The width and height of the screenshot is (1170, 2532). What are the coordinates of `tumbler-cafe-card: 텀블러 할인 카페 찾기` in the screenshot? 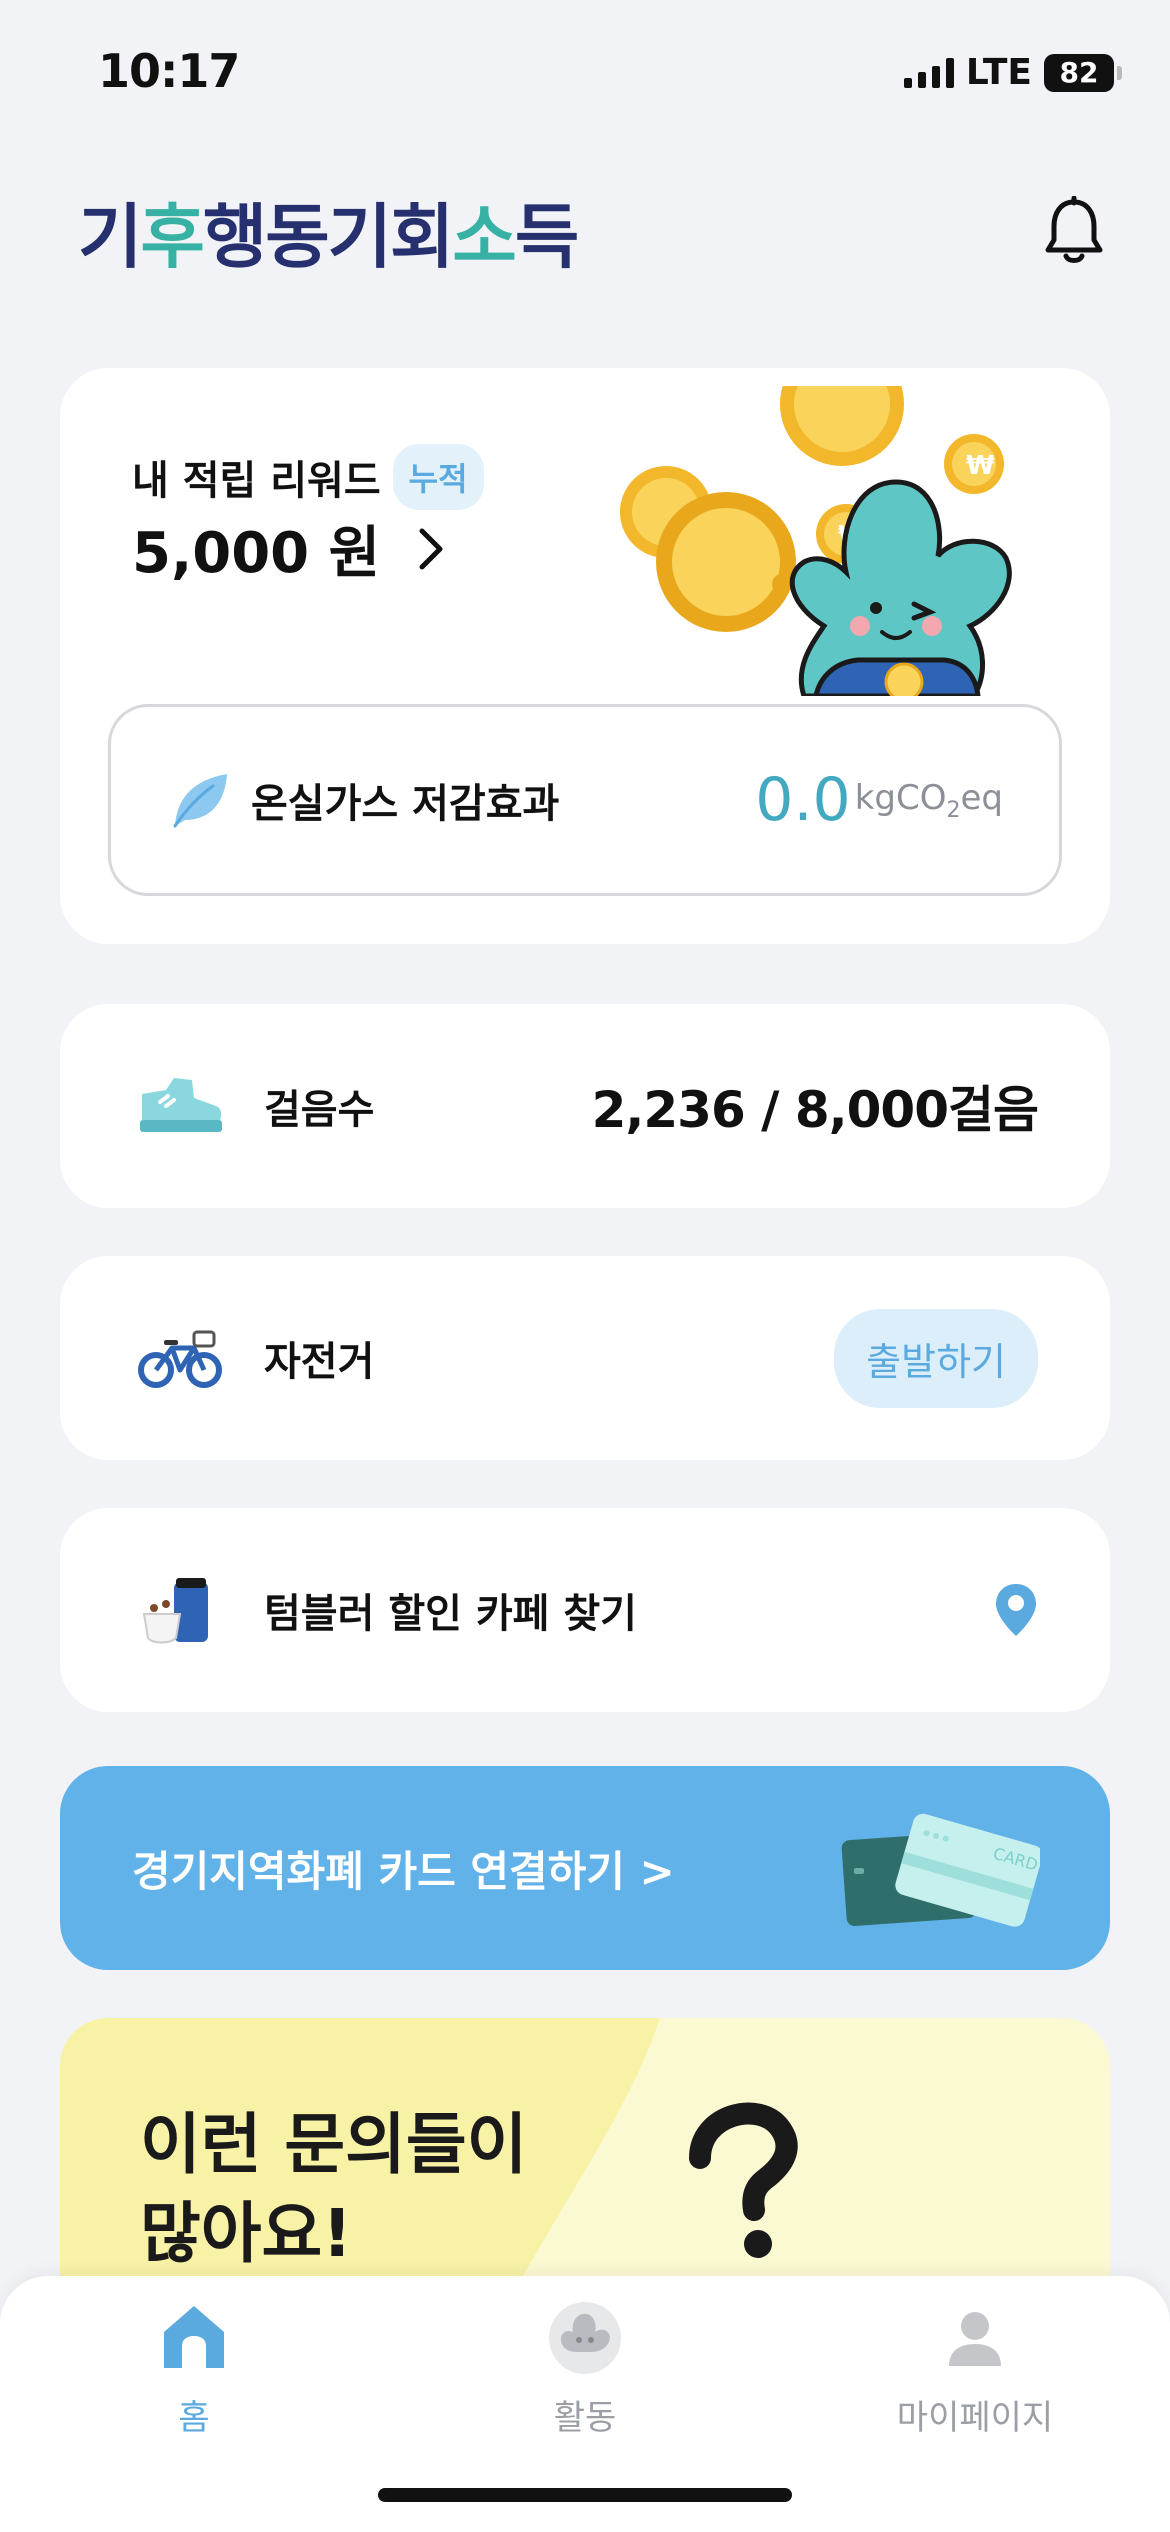 It's located at (585, 1610).